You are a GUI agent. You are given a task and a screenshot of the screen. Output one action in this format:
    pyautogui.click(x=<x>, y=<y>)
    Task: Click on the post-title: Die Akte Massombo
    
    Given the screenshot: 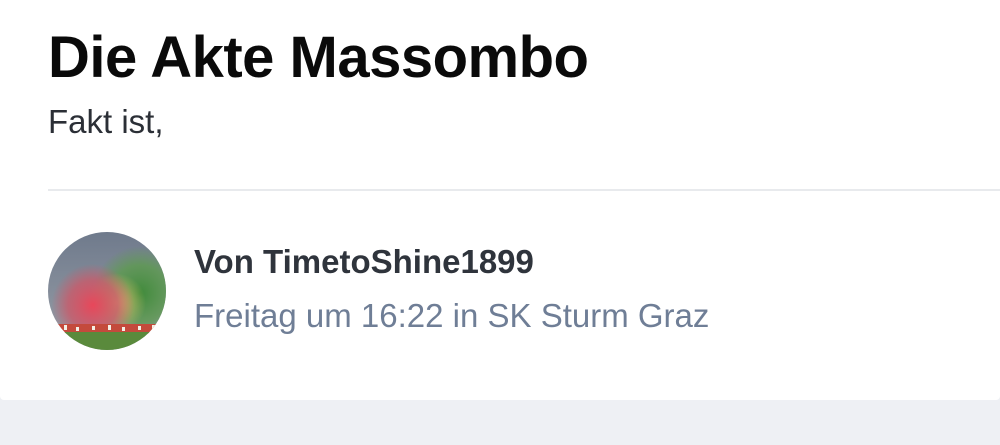 What is the action you would take?
    pyautogui.click(x=318, y=58)
    